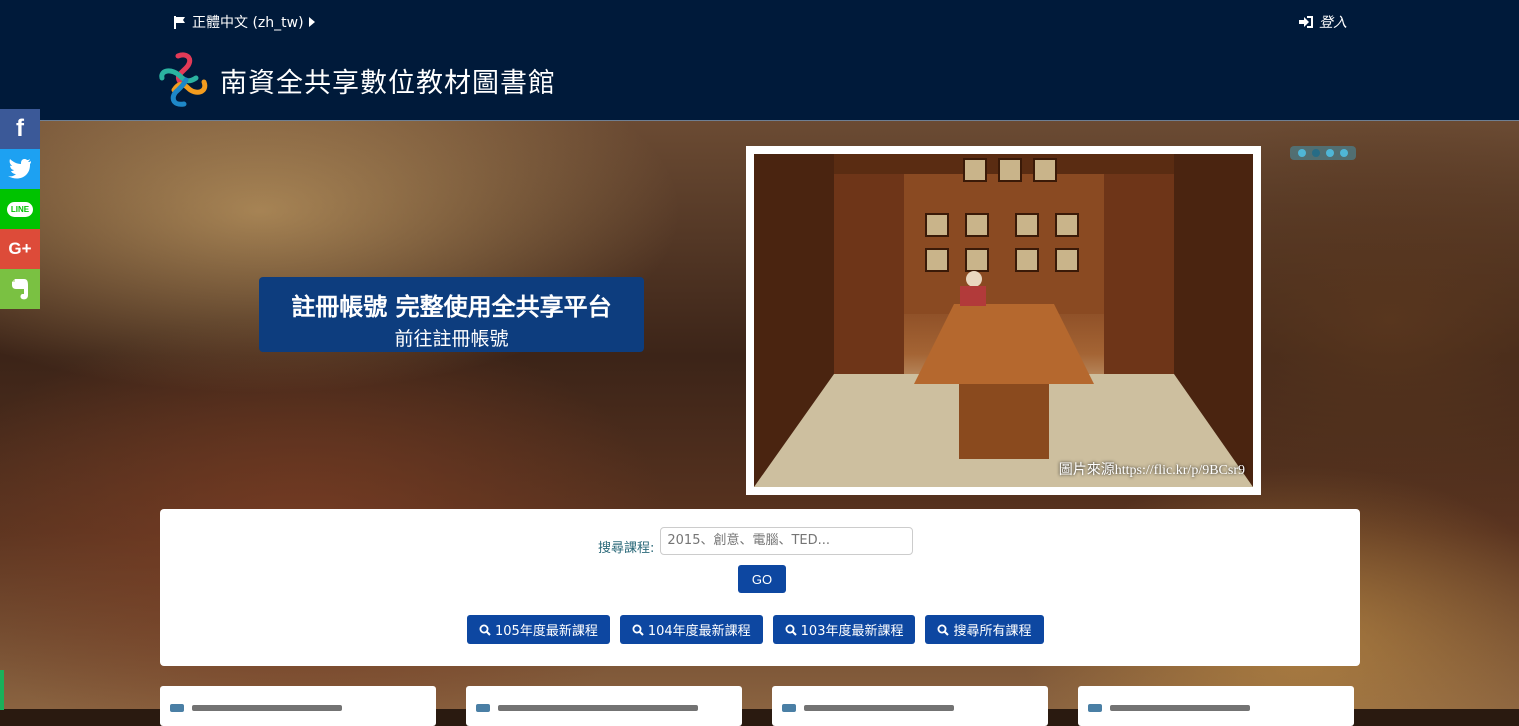 The image size is (1519, 726). What do you see at coordinates (248, 23) in the screenshot?
I see `language-label: 正體中文 (zh_tw)` at bounding box center [248, 23].